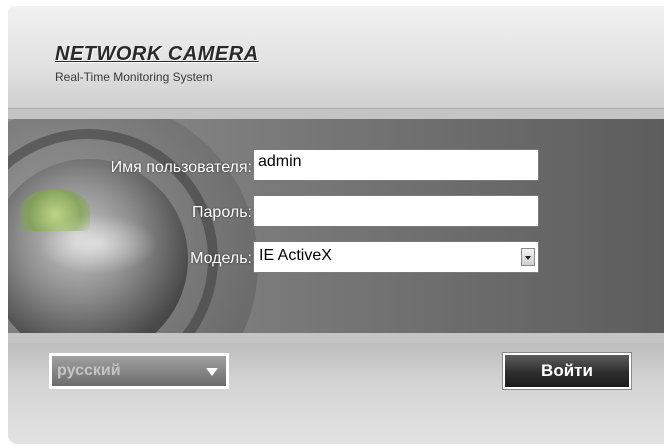  Describe the element at coordinates (336, 338) in the screenshot. I see `divider-bottom` at that location.